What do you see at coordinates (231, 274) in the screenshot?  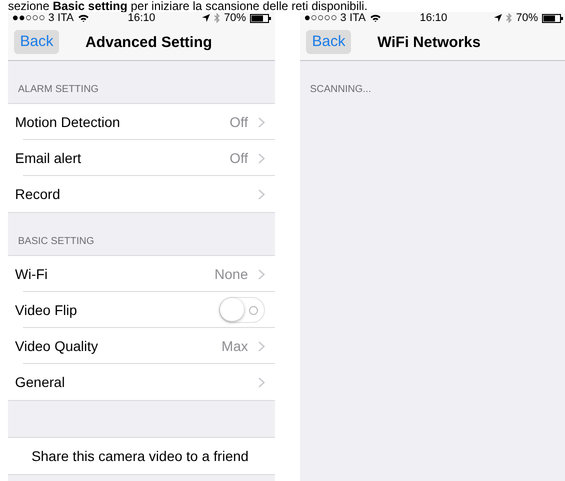 I see `setting-value: None` at bounding box center [231, 274].